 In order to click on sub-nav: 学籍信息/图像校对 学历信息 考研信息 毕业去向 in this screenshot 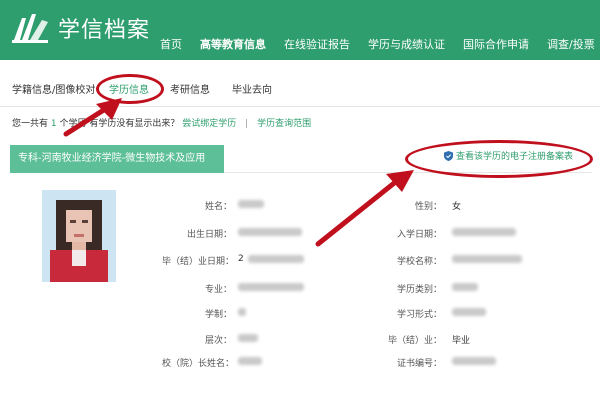, I will do `click(300, 84)`.